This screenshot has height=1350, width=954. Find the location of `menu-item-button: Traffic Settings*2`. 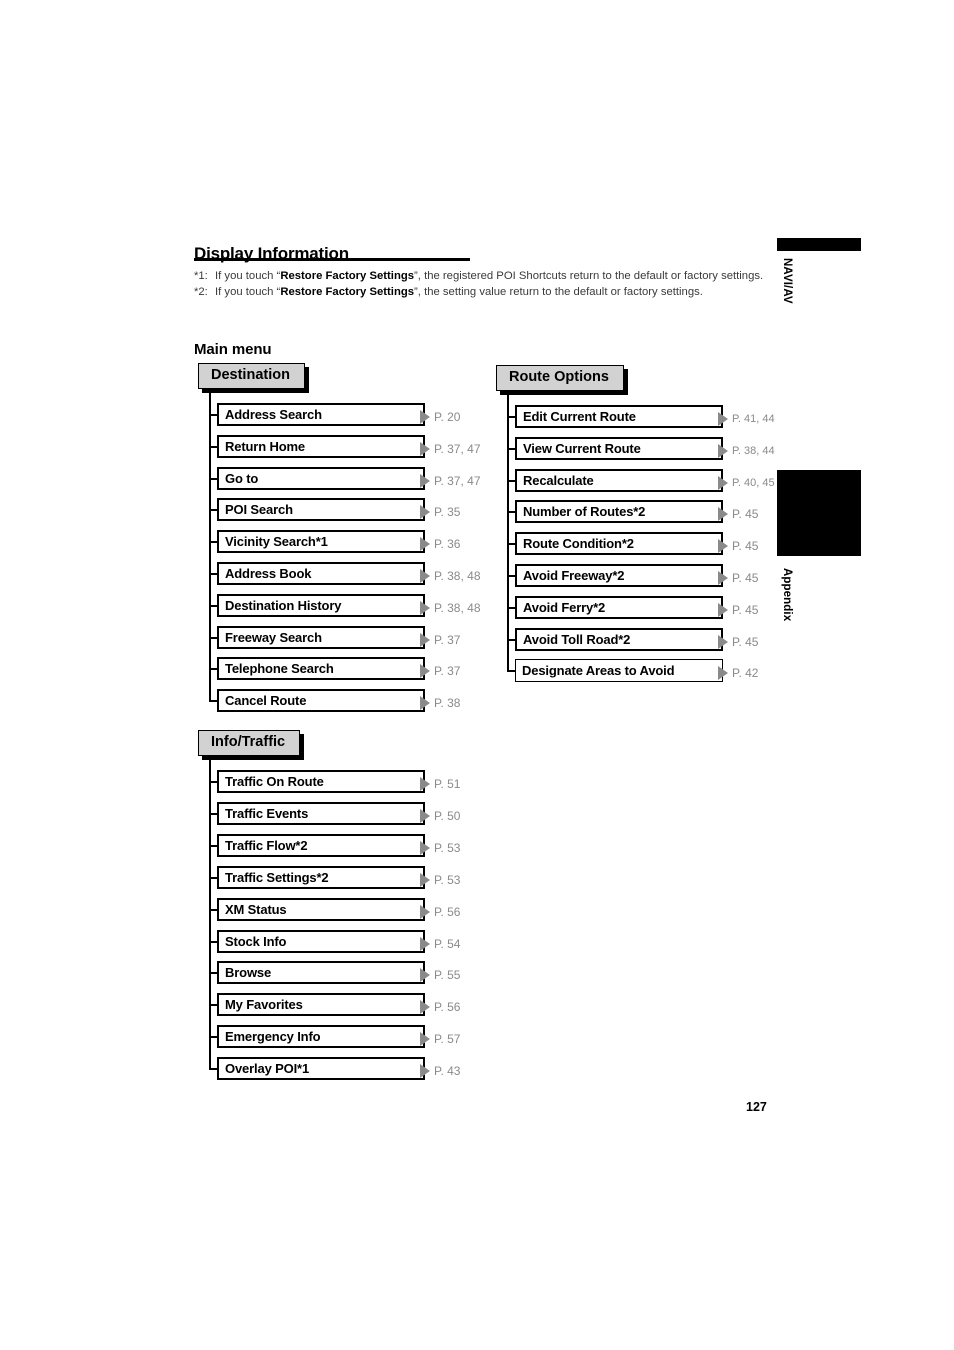

menu-item-button: Traffic Settings*2 is located at coordinates (321, 877).